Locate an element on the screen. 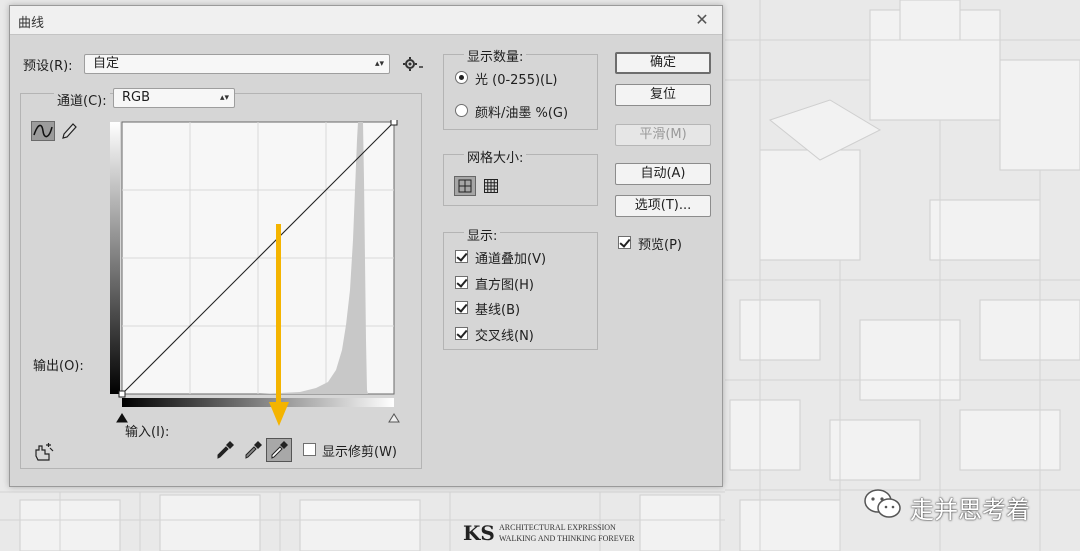 The height and width of the screenshot is (551, 1080). baseline-checkbox is located at coordinates (461, 307).